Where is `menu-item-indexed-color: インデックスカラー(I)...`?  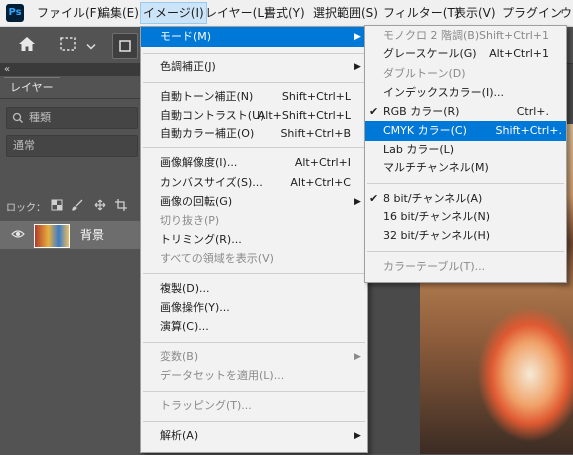 menu-item-indexed-color: インデックスカラー(I)... is located at coordinates (465, 93).